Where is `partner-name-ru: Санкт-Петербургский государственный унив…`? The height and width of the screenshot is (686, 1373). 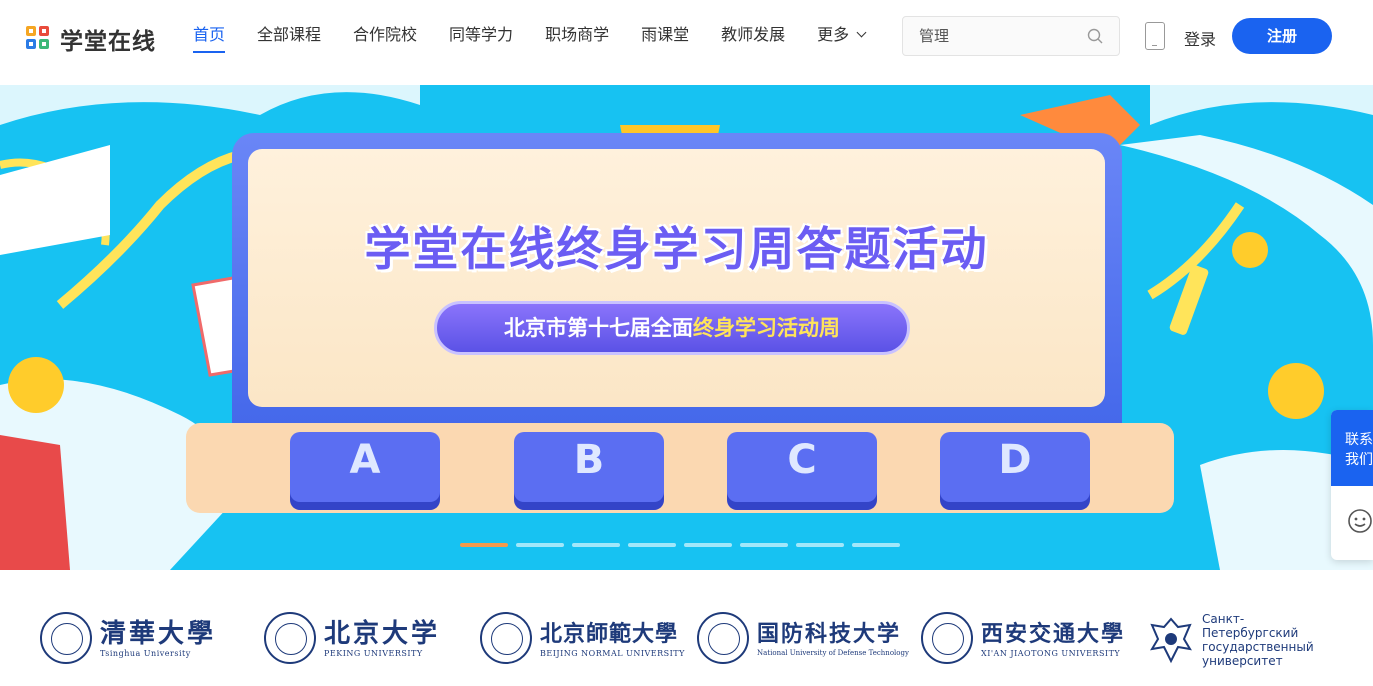
partner-name-ru: Санкт-Петербургский государственный унив… is located at coordinates (1258, 640).